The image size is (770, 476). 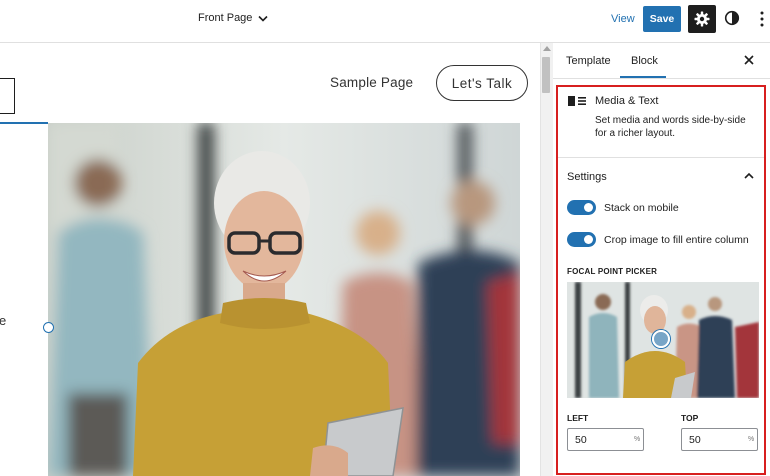 What do you see at coordinates (749, 176) in the screenshot?
I see `chevron-up-icon` at bounding box center [749, 176].